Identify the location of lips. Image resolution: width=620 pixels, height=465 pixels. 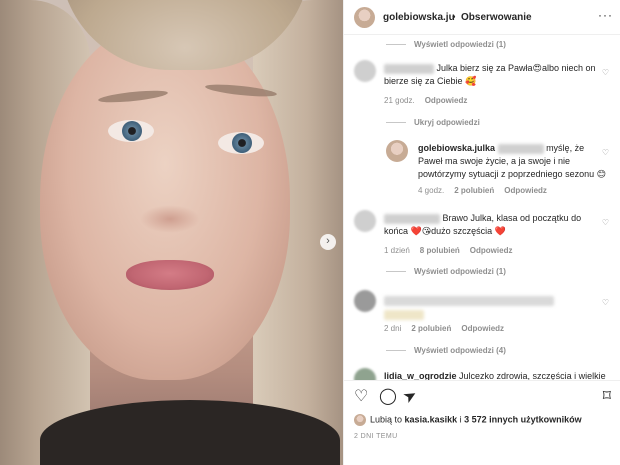
(170, 275).